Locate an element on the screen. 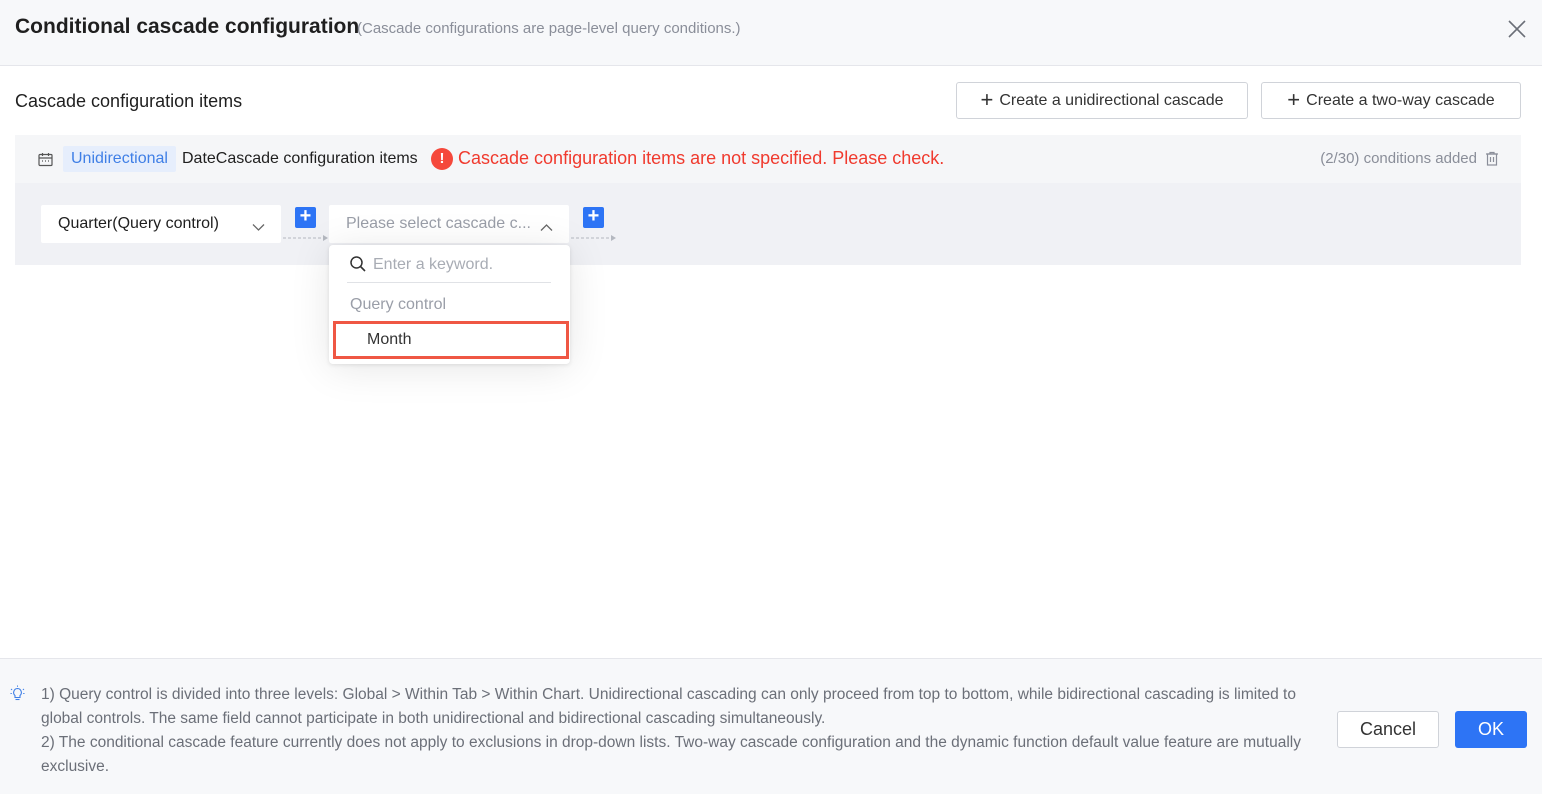 This screenshot has width=1542, height=794. conditions-count: (2/30) conditions added is located at coordinates (1398, 158).